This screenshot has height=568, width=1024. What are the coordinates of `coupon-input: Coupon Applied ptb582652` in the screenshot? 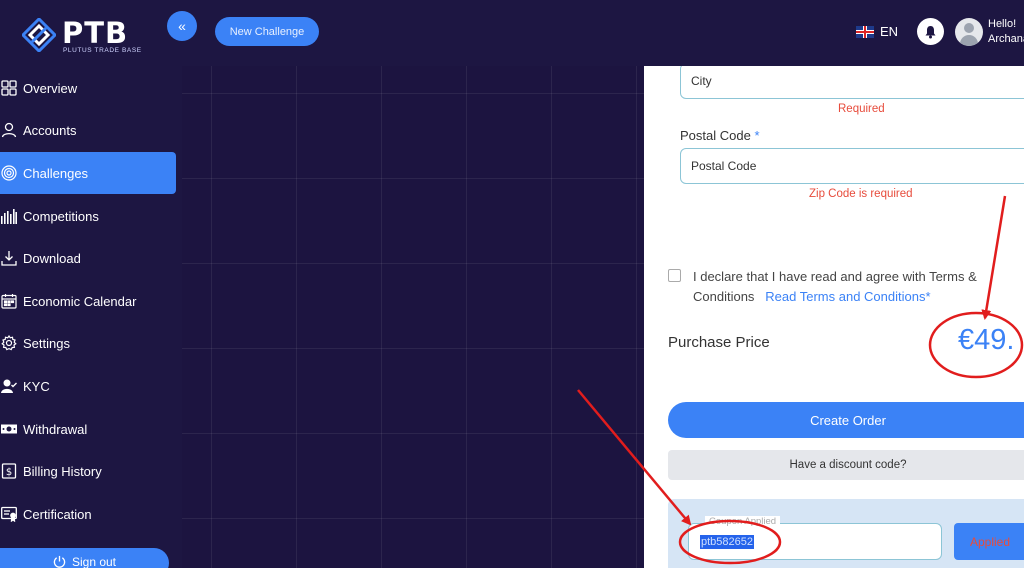 It's located at (815, 538).